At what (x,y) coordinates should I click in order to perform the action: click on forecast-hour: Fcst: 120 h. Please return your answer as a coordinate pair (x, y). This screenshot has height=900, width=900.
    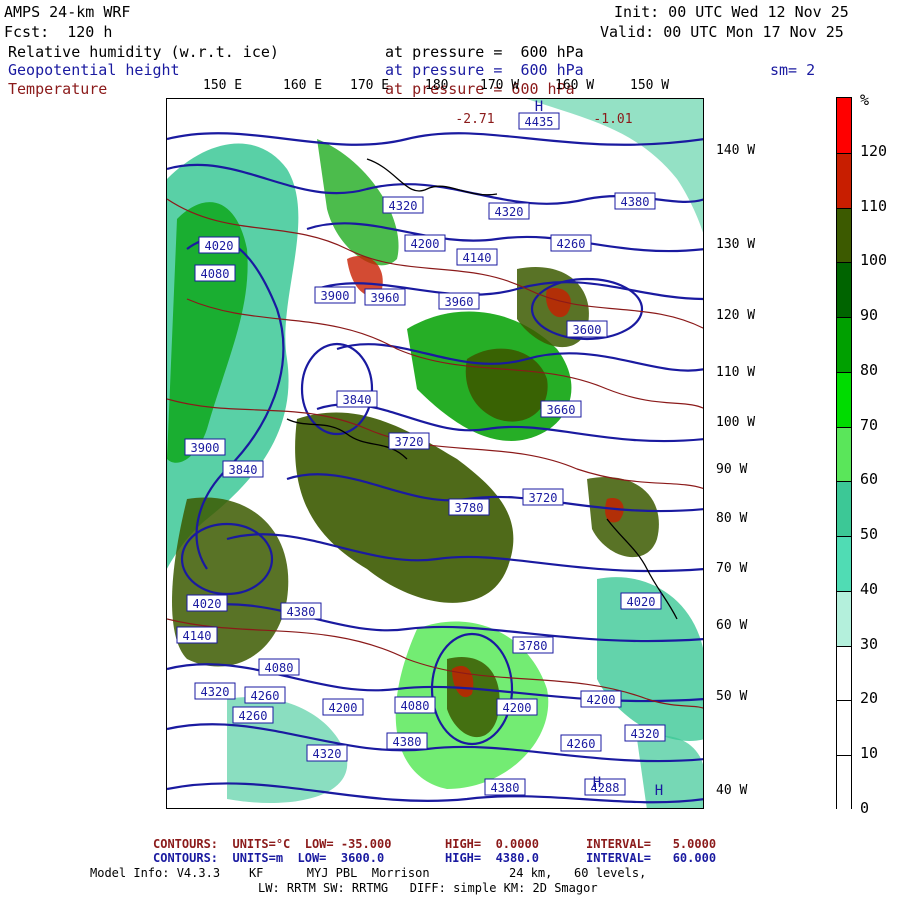
    Looking at the image, I should click on (58, 32).